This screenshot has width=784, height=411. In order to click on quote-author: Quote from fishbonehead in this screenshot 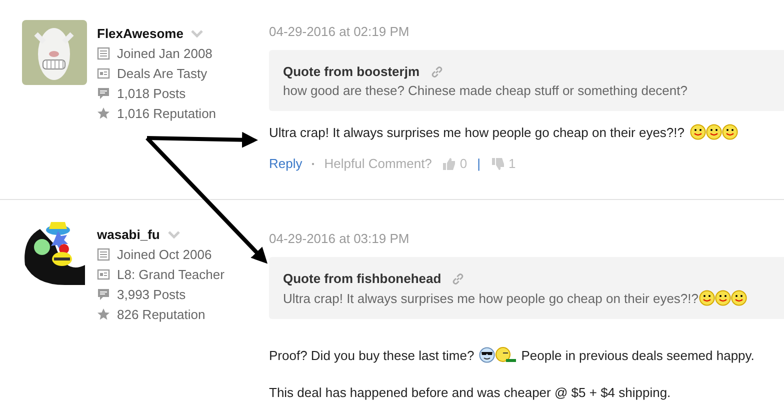, I will do `click(362, 278)`.